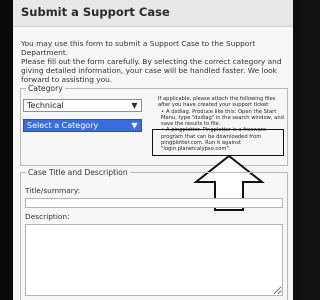  Describe the element at coordinates (218, 142) in the screenshot. I see `highlight-box` at that location.